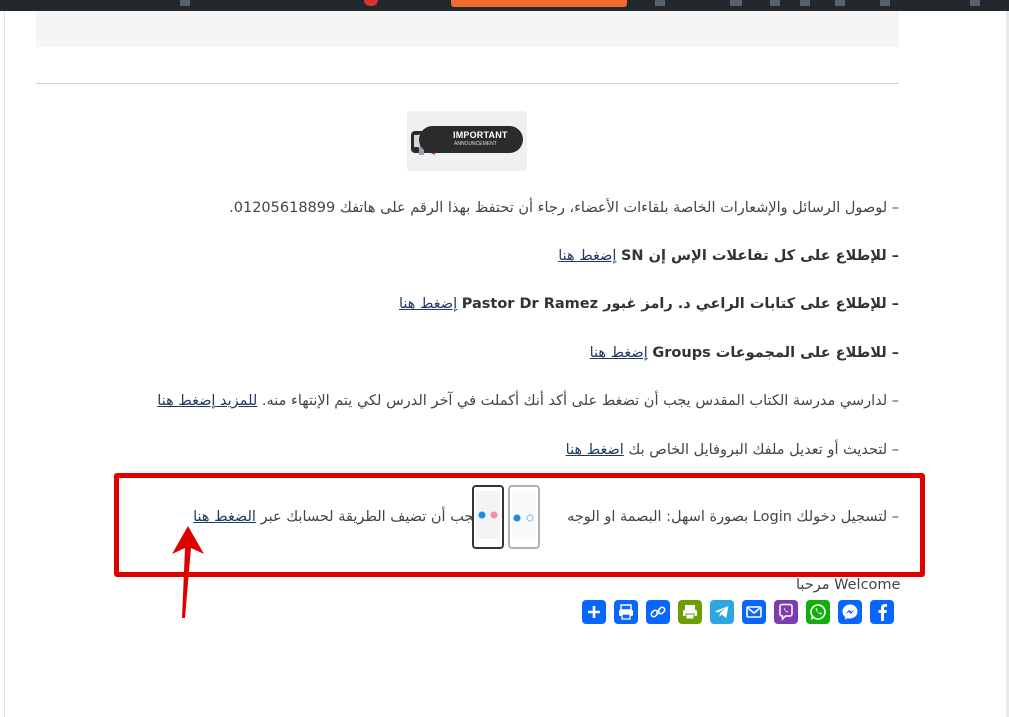  I want to click on profile-update-link: اضغط هنا, so click(595, 450).